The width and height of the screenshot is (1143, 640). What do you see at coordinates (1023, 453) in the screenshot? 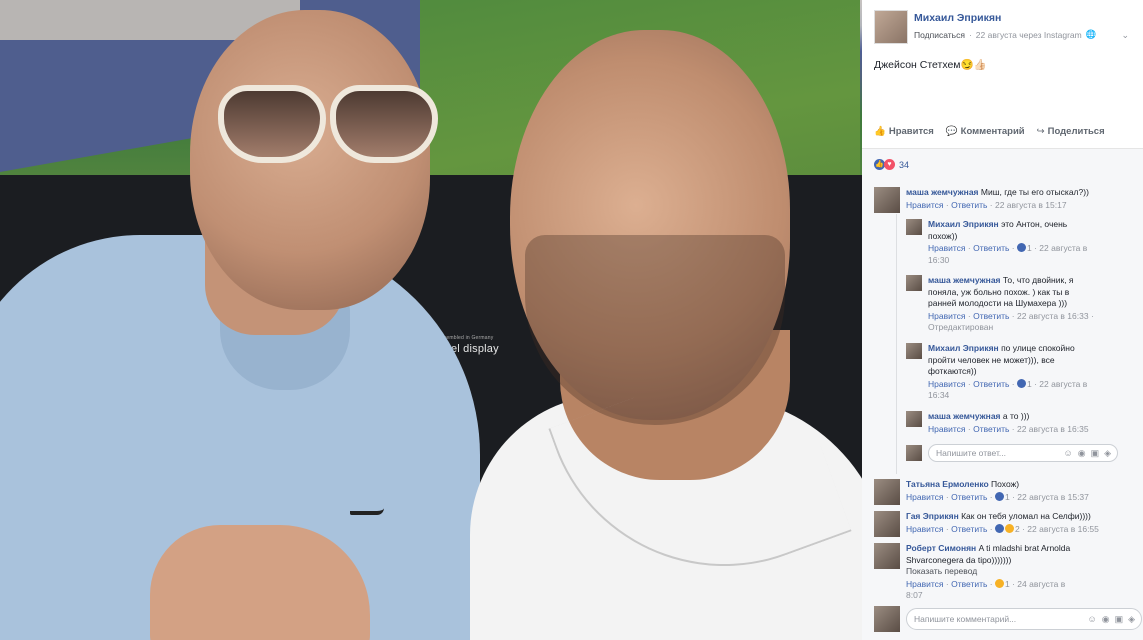
I see `reply-input: Напишите ответ... ☺ ◉ ▣ ◈` at bounding box center [1023, 453].